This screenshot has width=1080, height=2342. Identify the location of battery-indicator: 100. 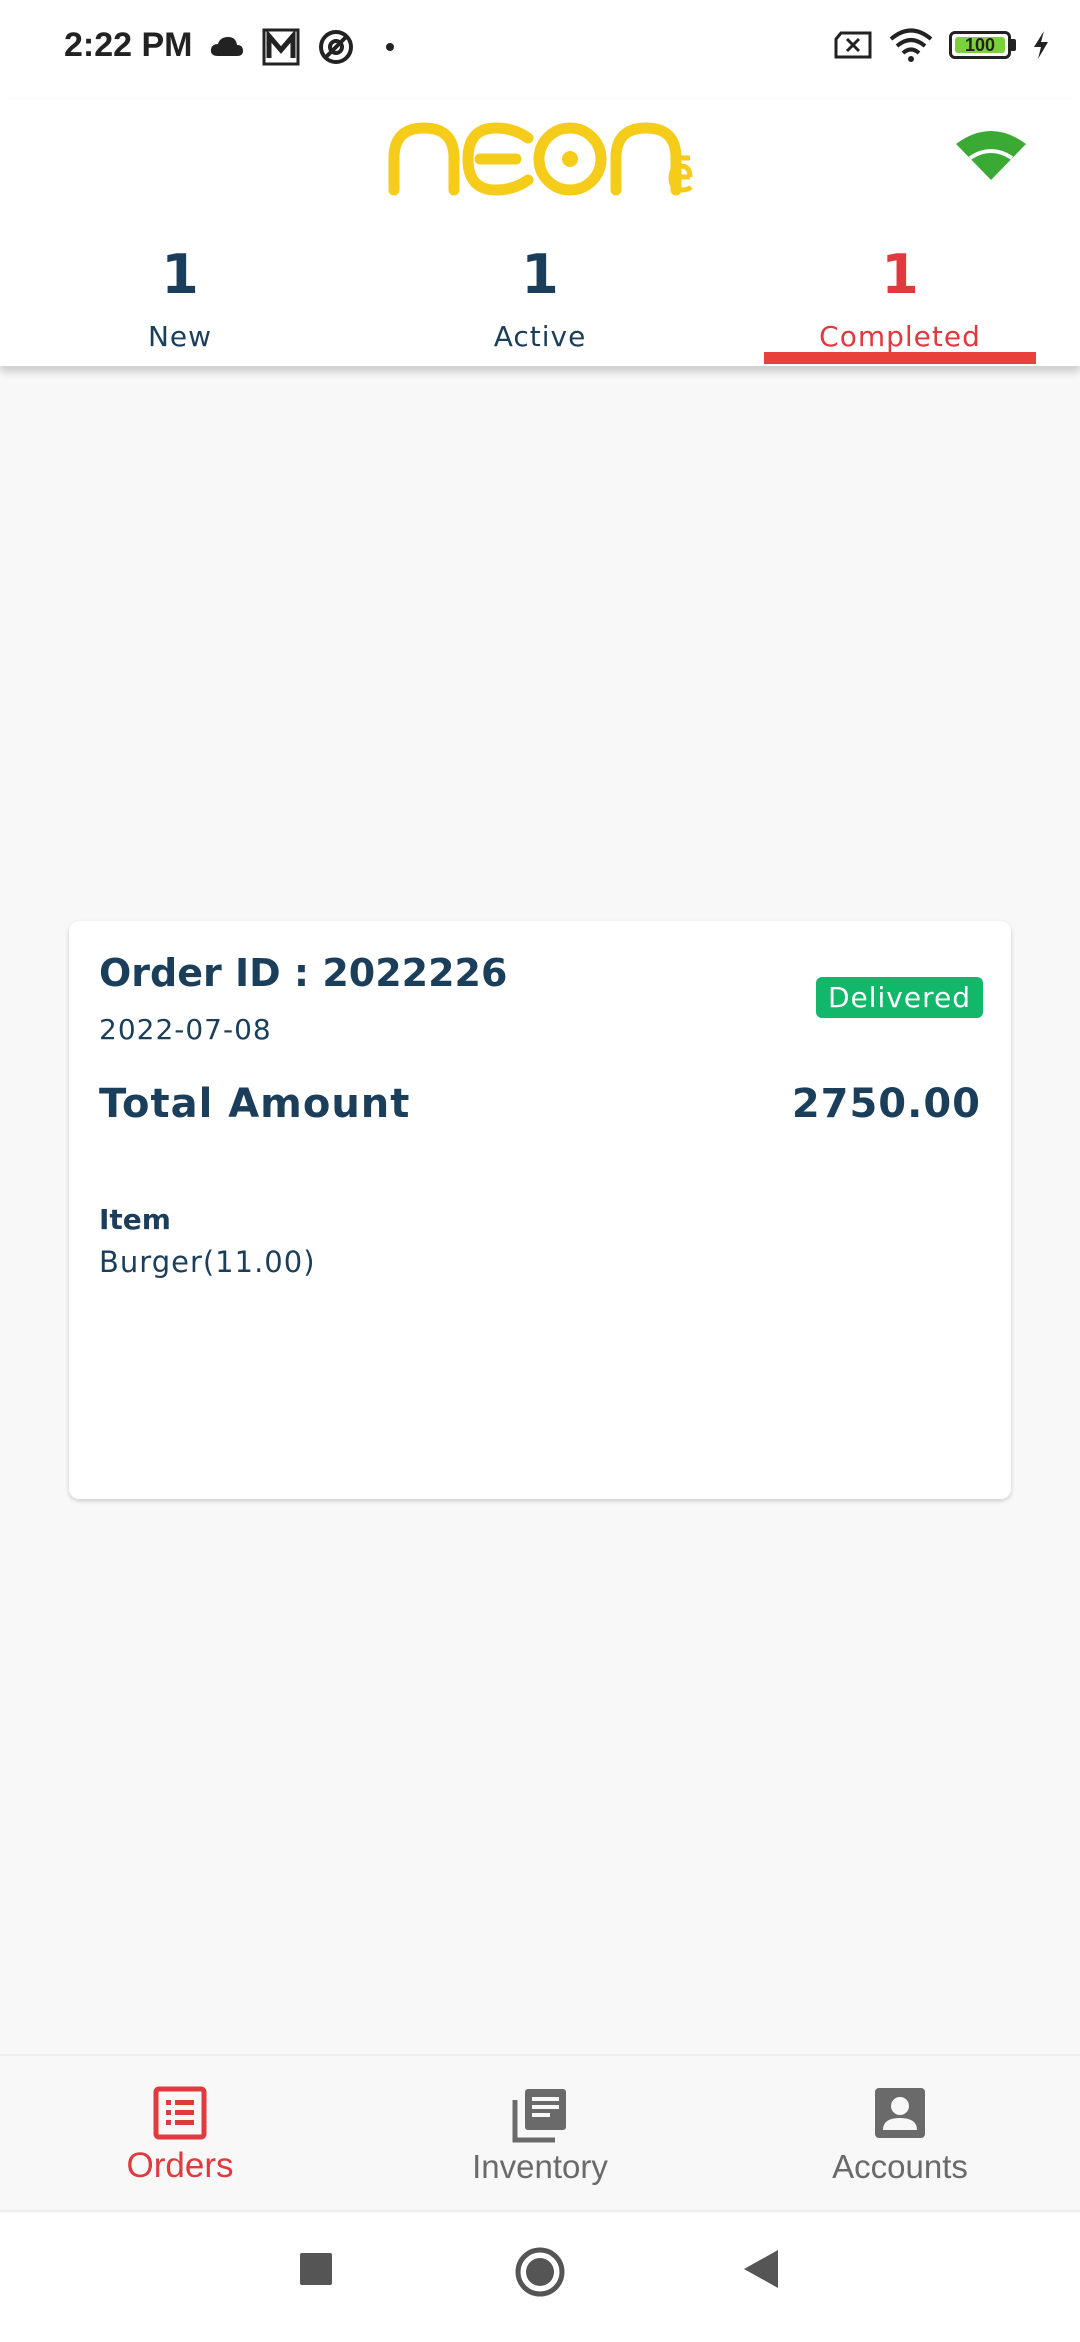
(982, 45).